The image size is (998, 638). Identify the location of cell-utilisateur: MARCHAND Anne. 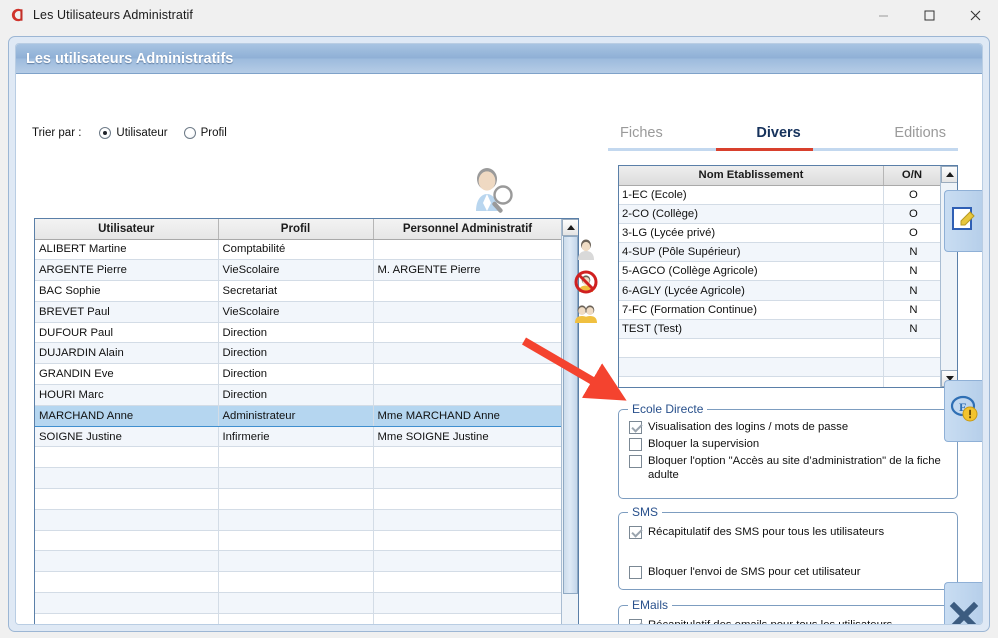
(127, 415).